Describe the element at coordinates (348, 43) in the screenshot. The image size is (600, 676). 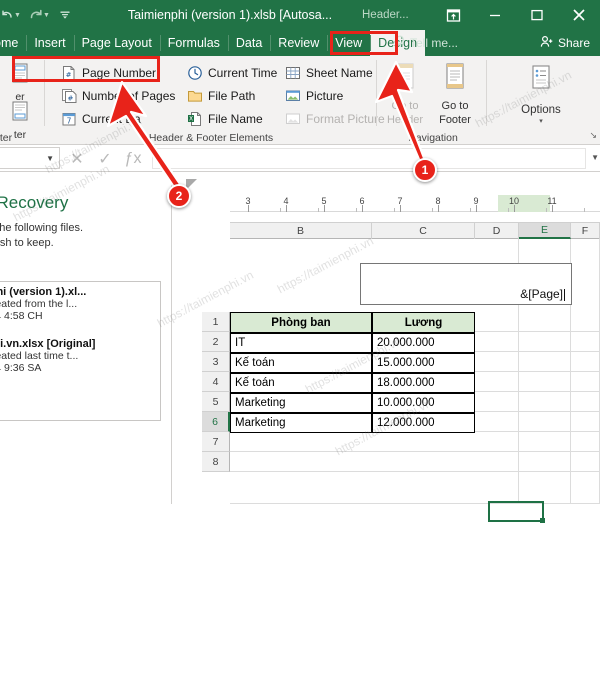
I see `tab-view: View` at that location.